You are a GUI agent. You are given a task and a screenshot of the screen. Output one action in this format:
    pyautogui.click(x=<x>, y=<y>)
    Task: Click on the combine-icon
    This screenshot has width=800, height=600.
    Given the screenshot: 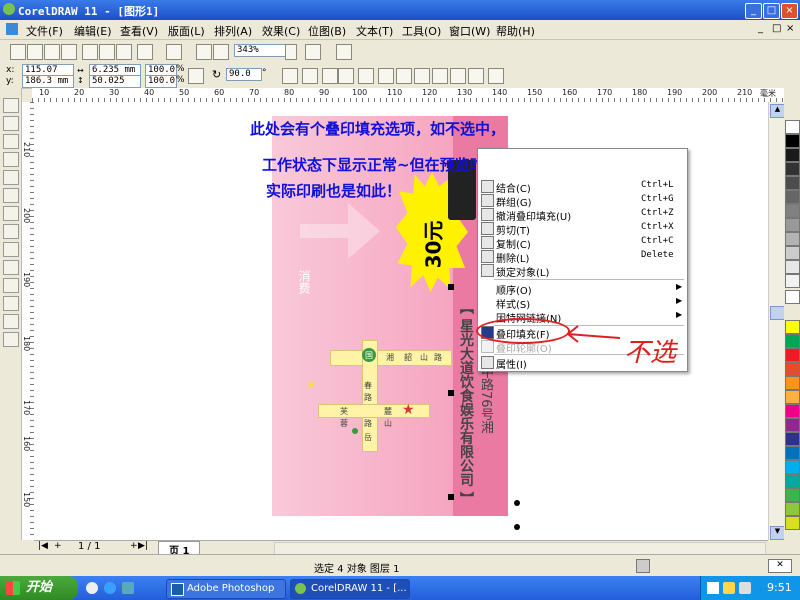 What is the action you would take?
    pyautogui.click(x=366, y=76)
    